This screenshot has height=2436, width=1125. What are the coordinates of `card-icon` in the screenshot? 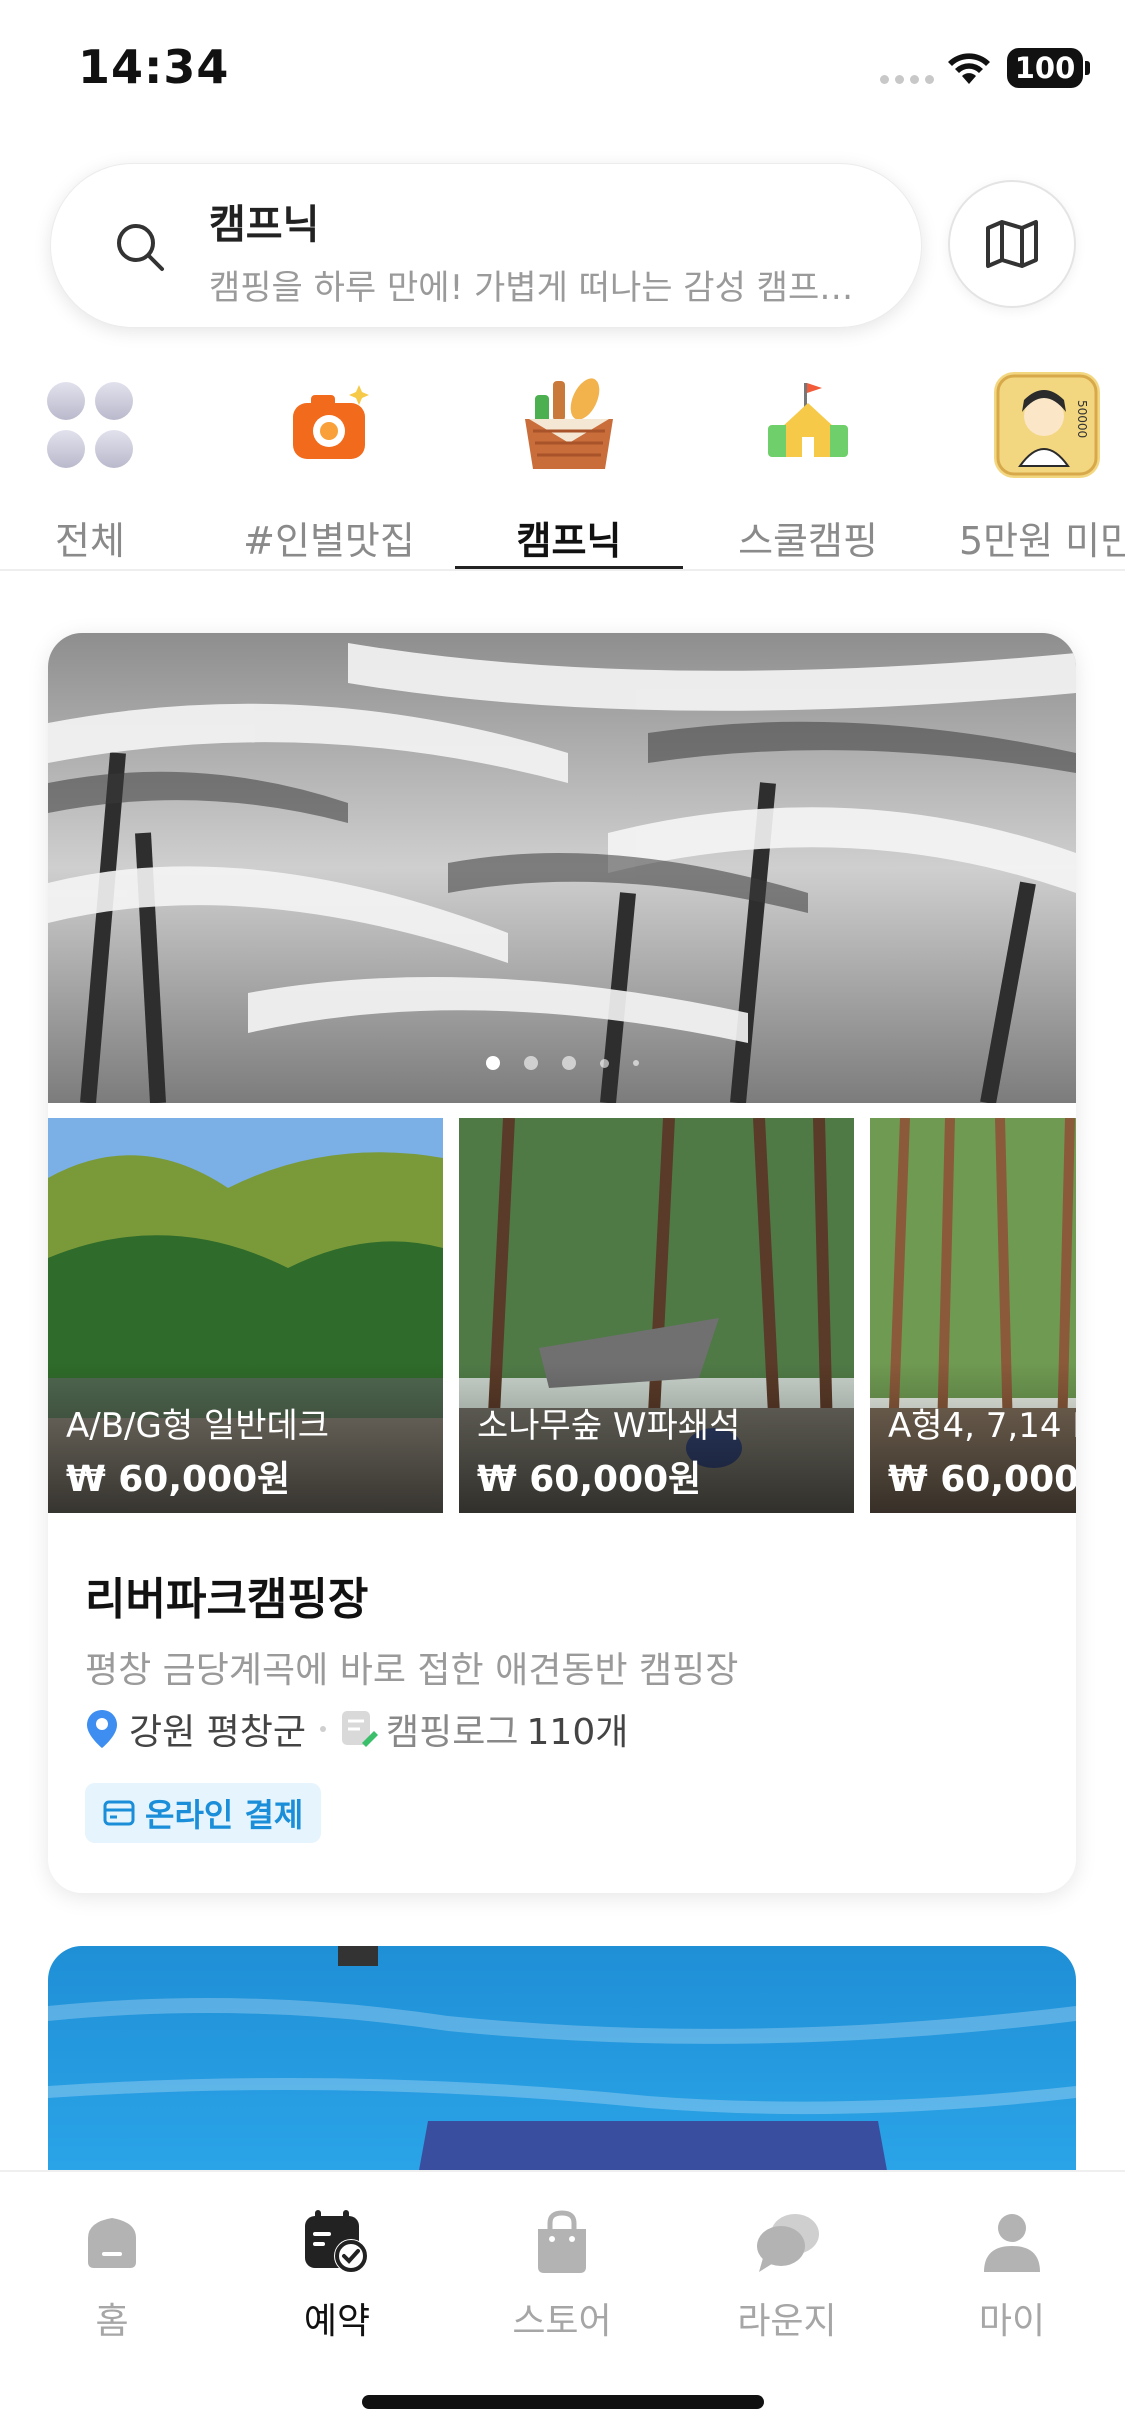 It's located at (119, 1813).